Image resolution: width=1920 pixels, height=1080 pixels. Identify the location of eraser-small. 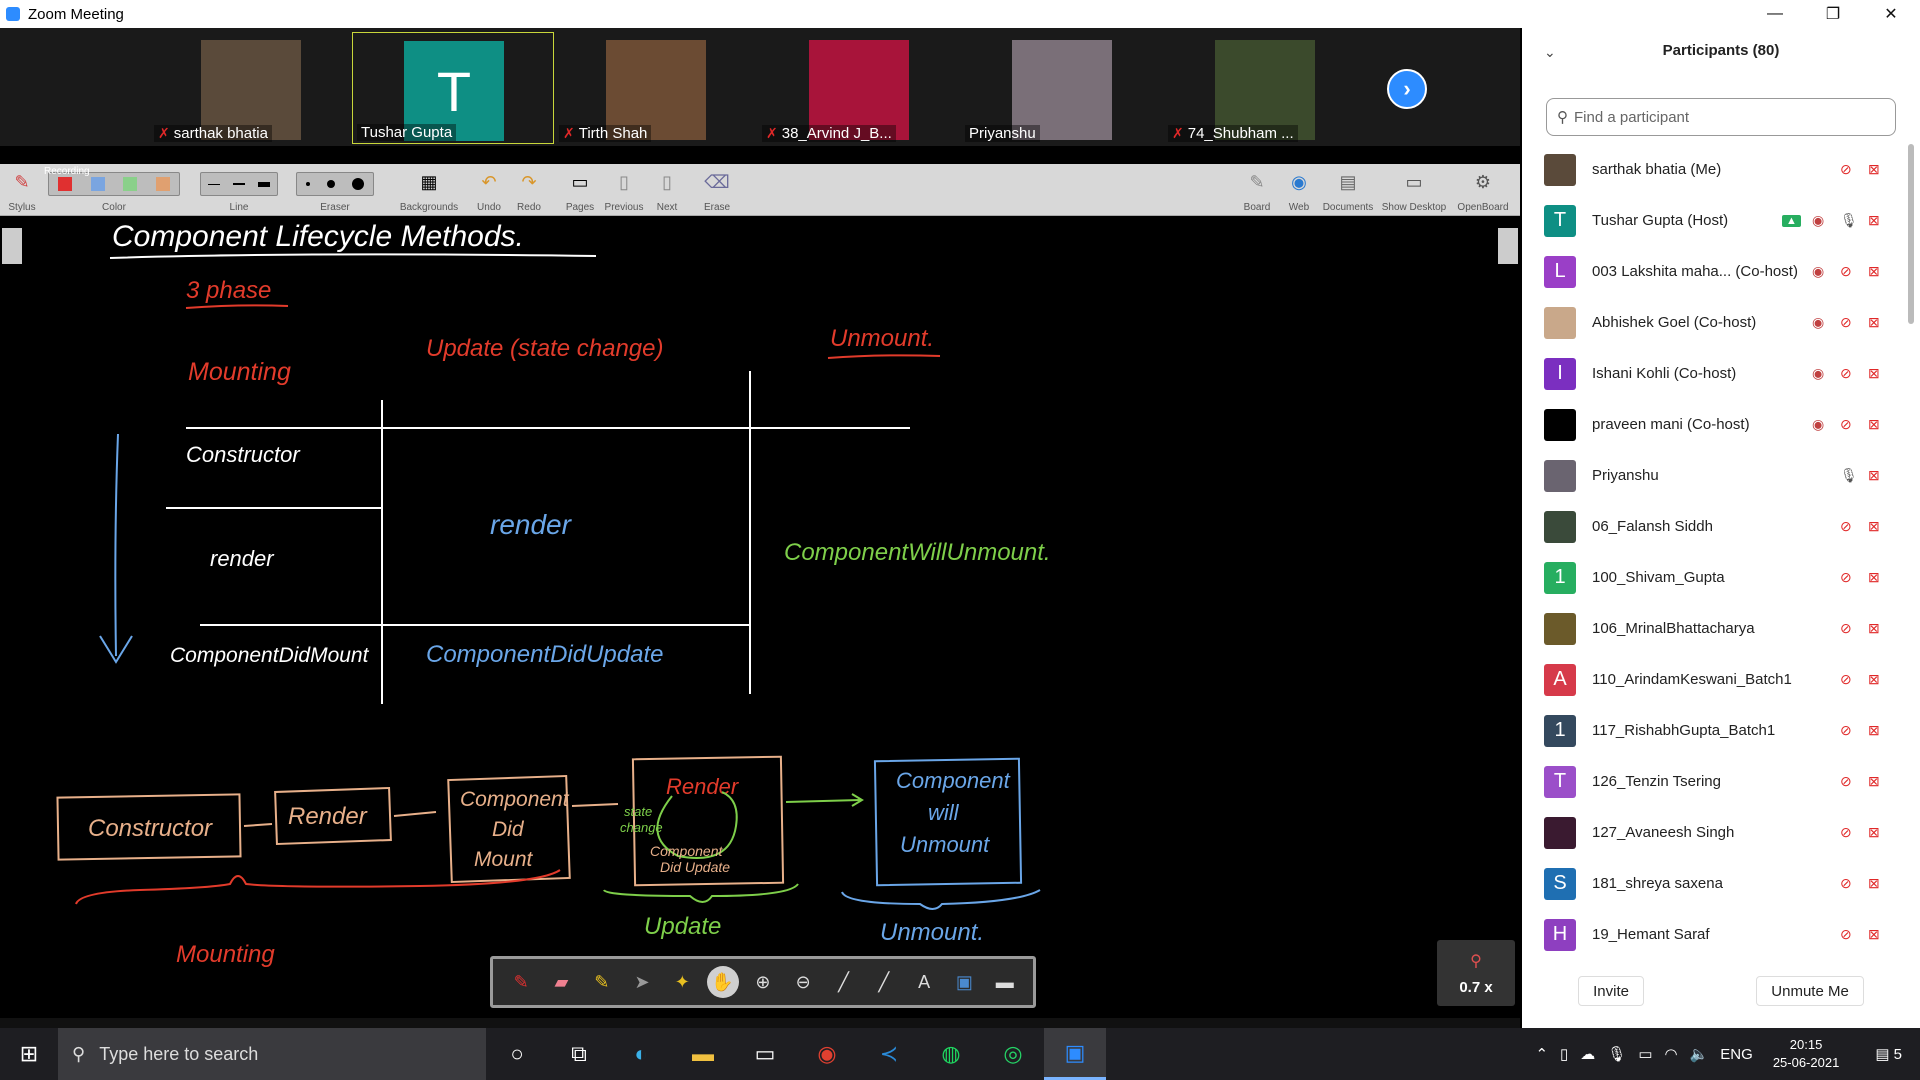
(307, 184).